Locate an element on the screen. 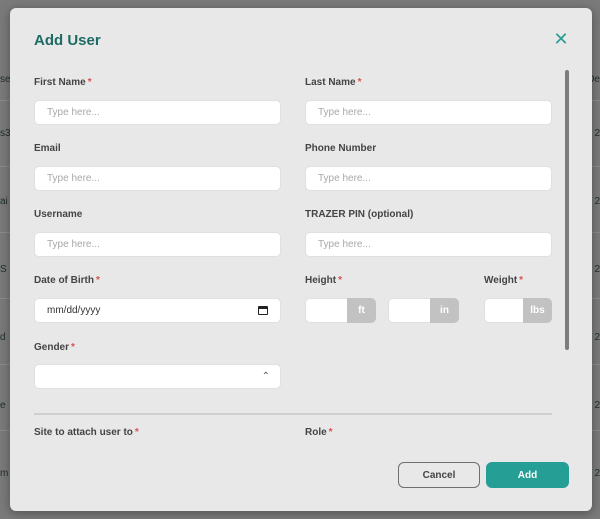  bg-table-header-fragment: se is located at coordinates (5, 79).